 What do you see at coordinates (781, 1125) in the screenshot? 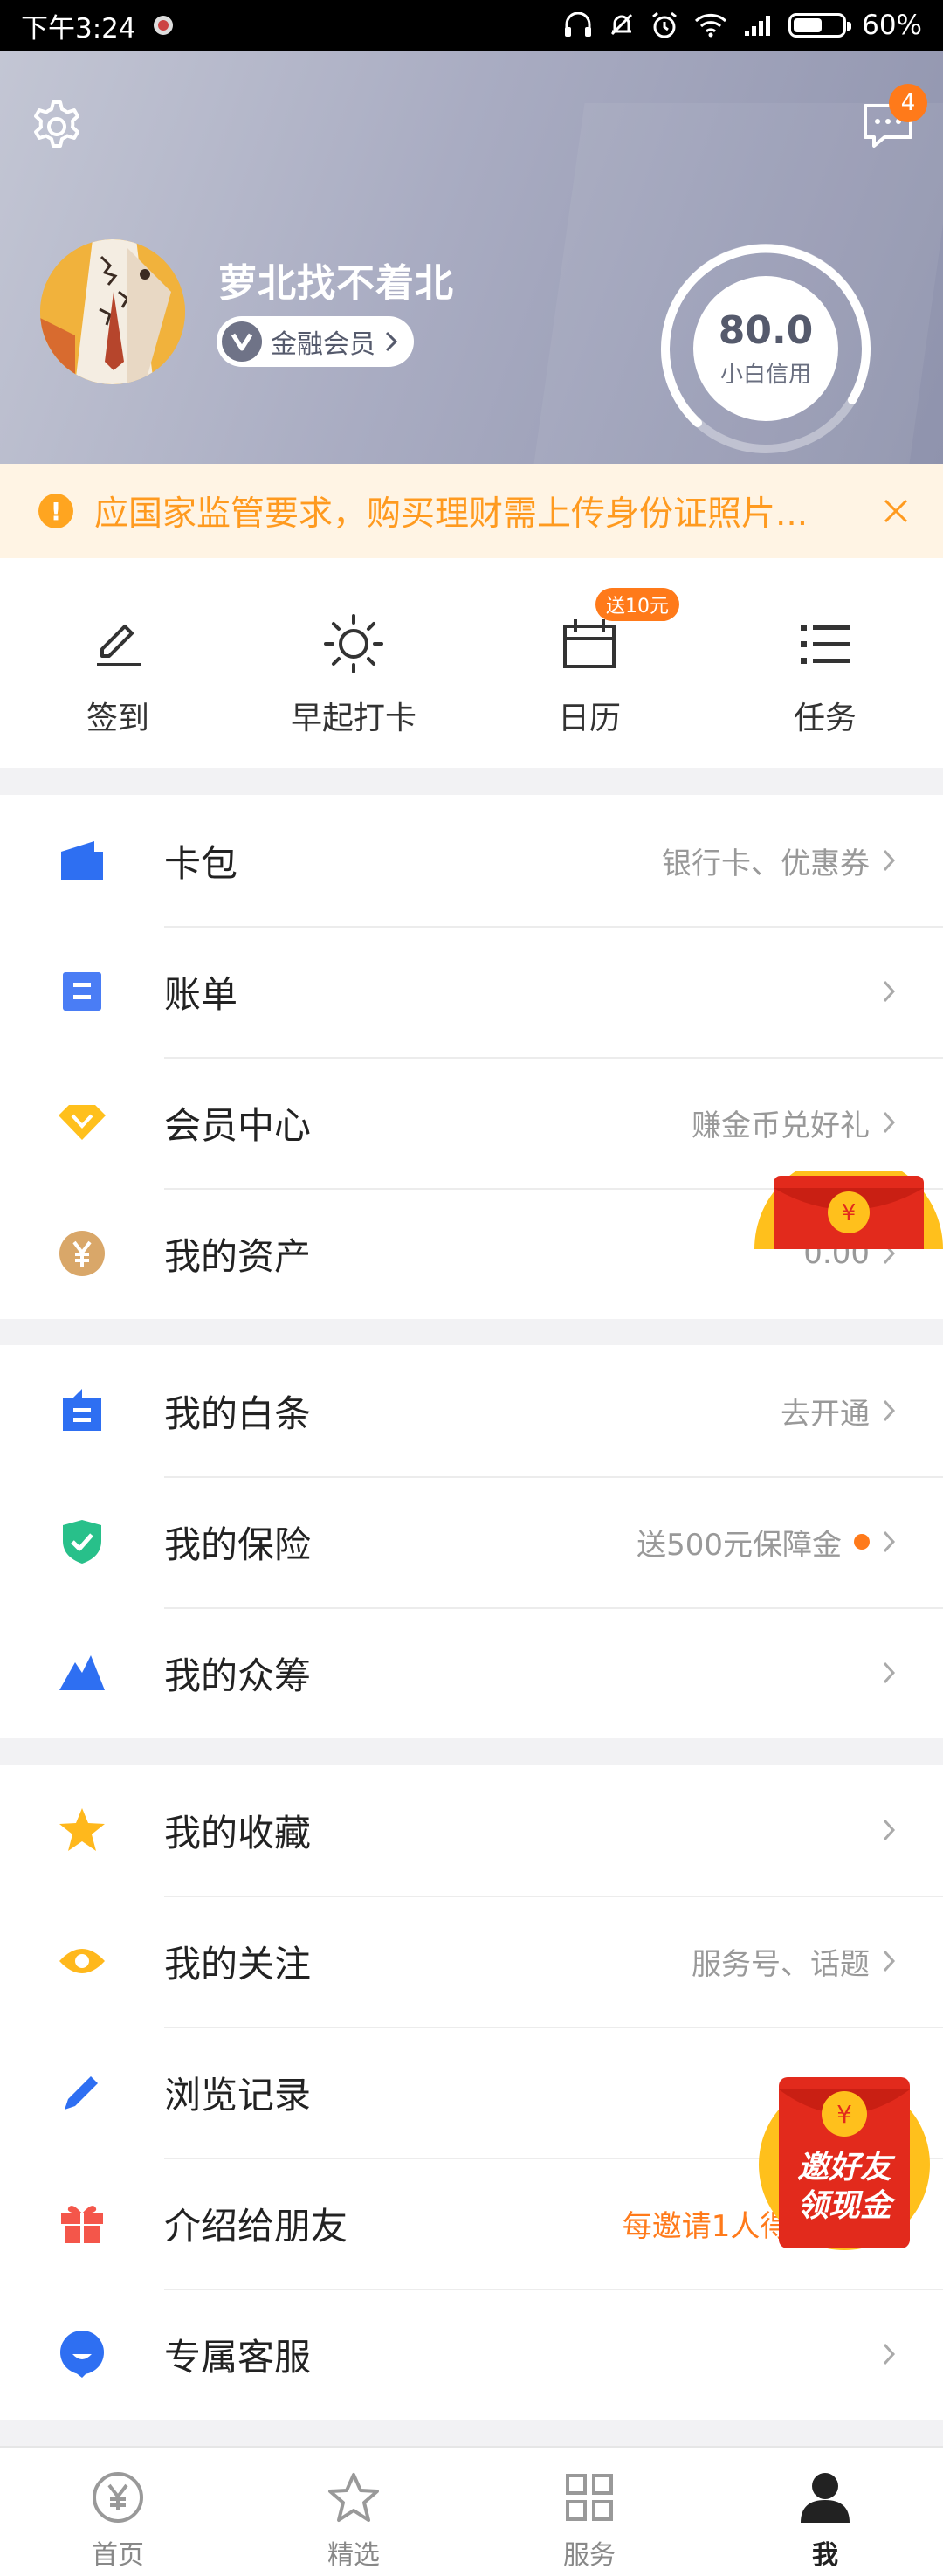
I see `menu-item-subtitle: 赚金币兑好礼` at bounding box center [781, 1125].